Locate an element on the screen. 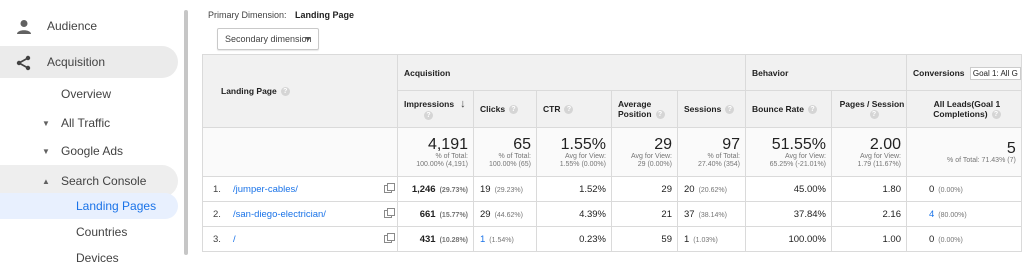  secondary-dimension-label: Secondary dimension is located at coordinates (268, 39).